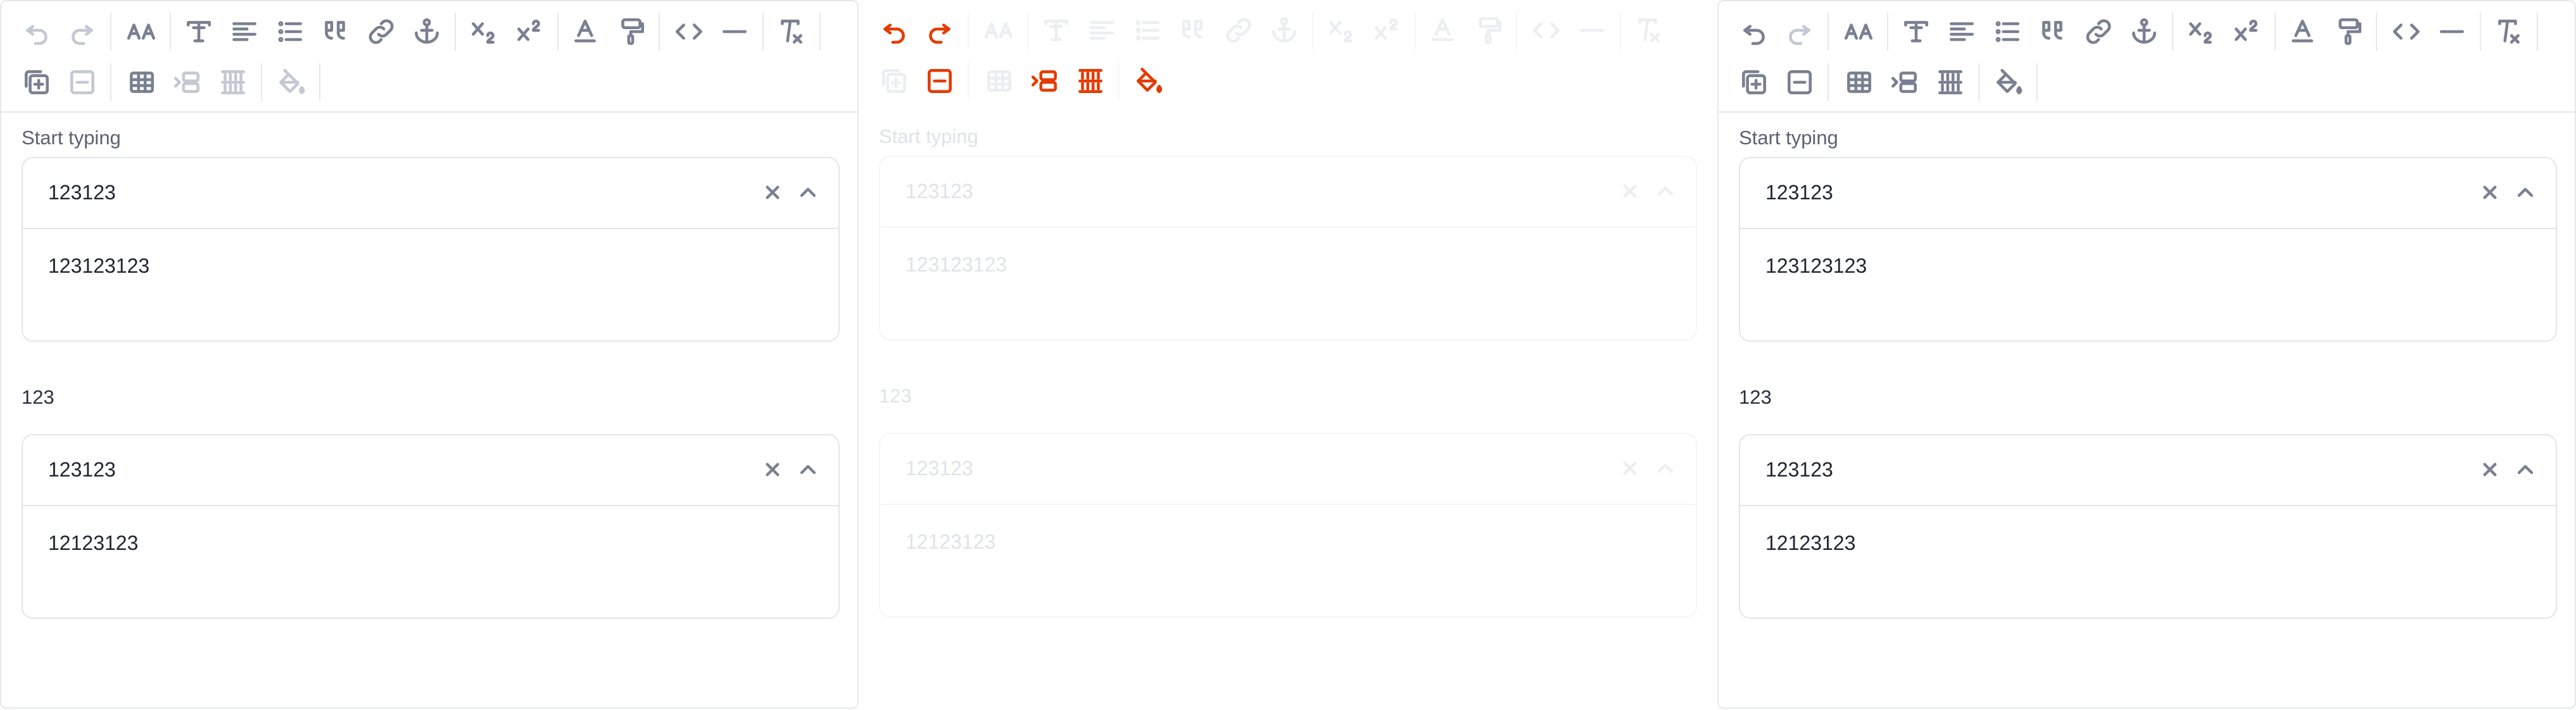  I want to click on field-card: 123123 123123123, so click(1288, 248).